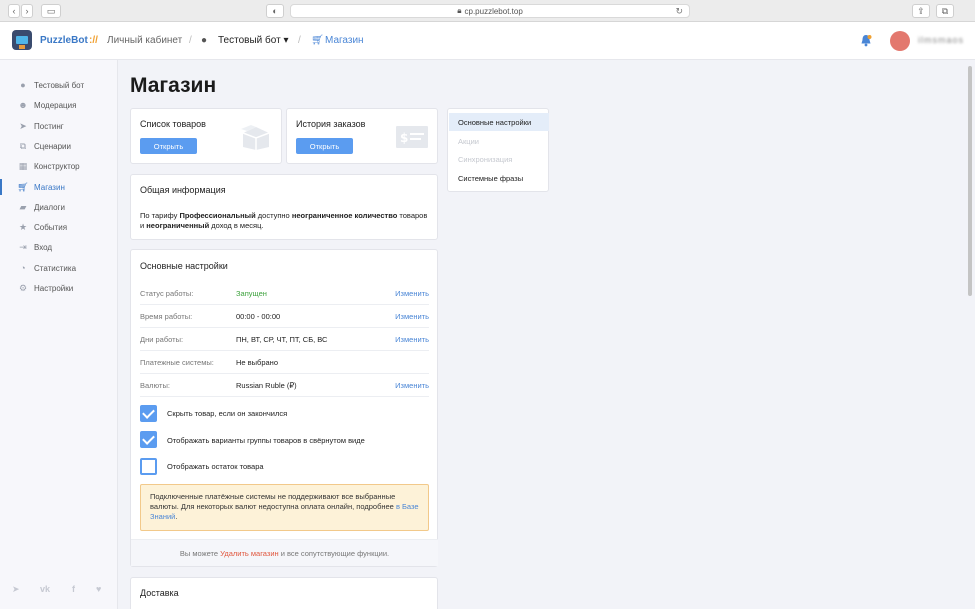  Describe the element at coordinates (148, 466) in the screenshot. I see `show-stock-checkbox` at that location.